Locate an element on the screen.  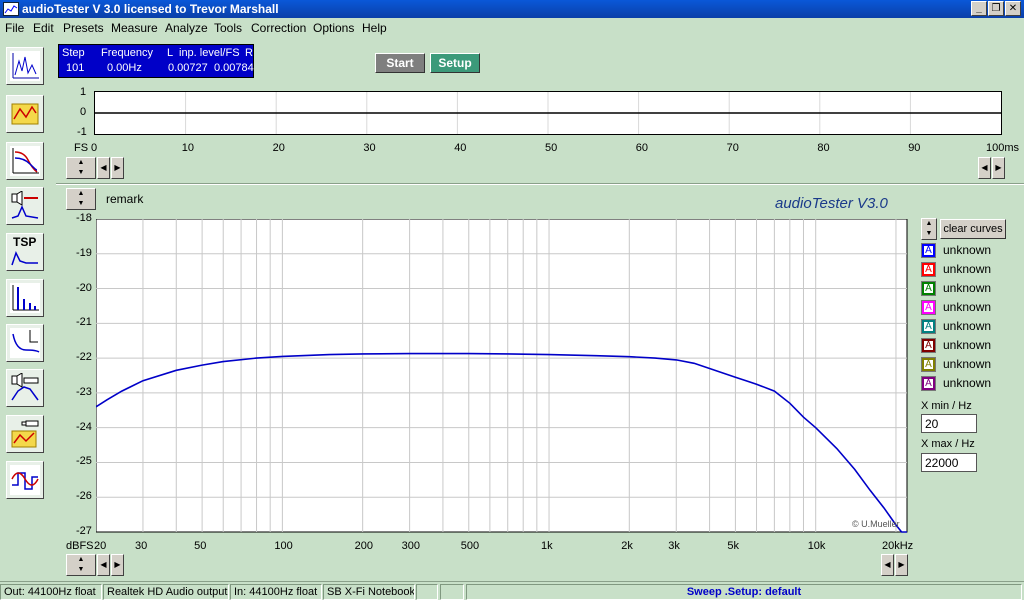
input-device: SB X-Fi Notebook is located at coordinates (369, 592).